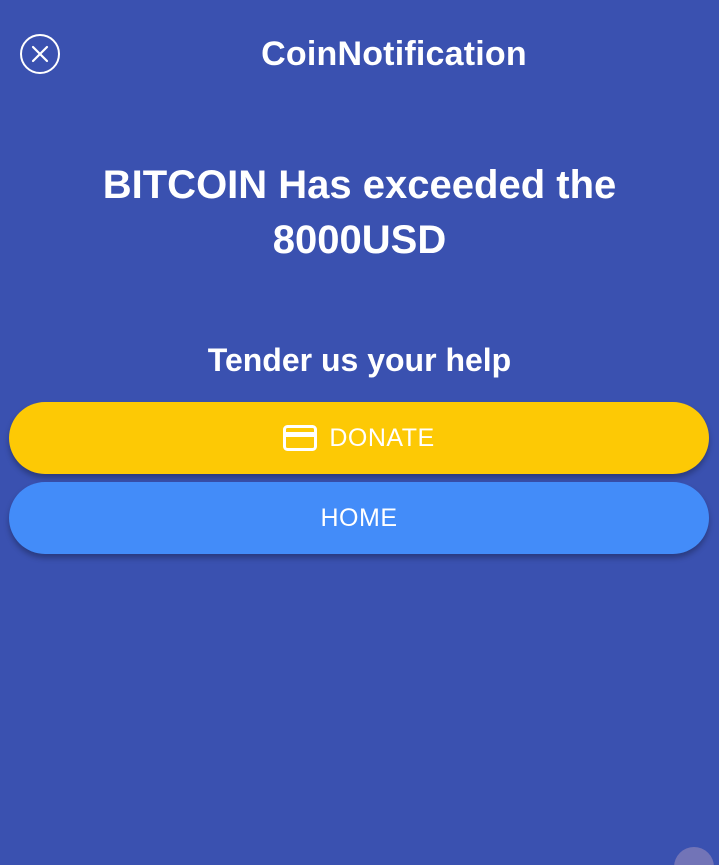 The height and width of the screenshot is (865, 719). What do you see at coordinates (359, 212) in the screenshot?
I see `notification-headline: BITCOIN Has exceeded the 8000USD` at bounding box center [359, 212].